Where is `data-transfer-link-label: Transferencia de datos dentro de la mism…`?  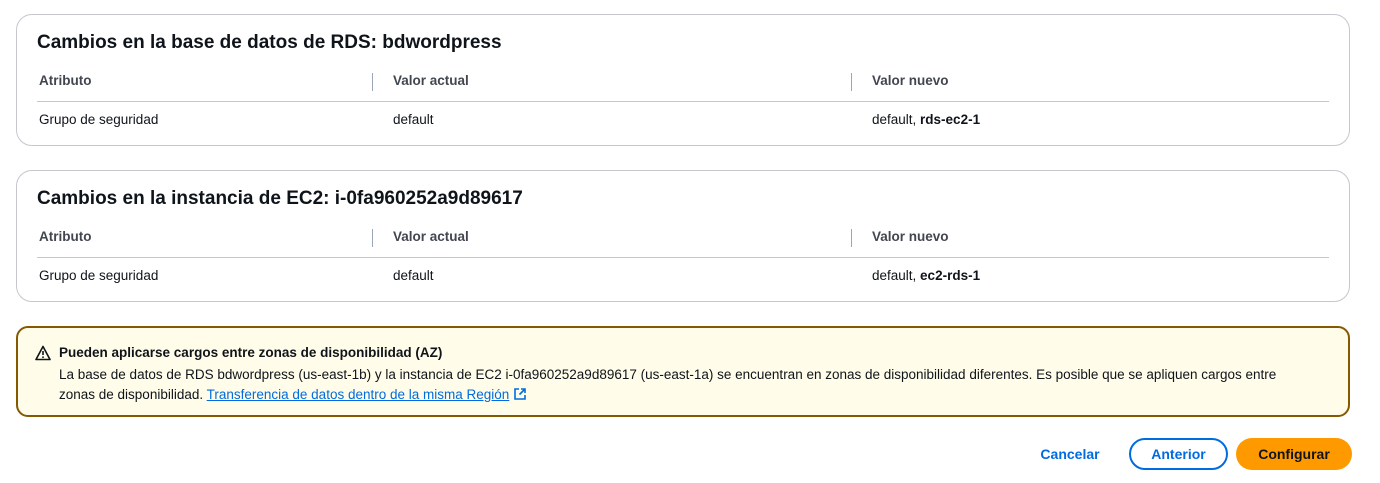 data-transfer-link-label: Transferencia de datos dentro de la mism… is located at coordinates (358, 394).